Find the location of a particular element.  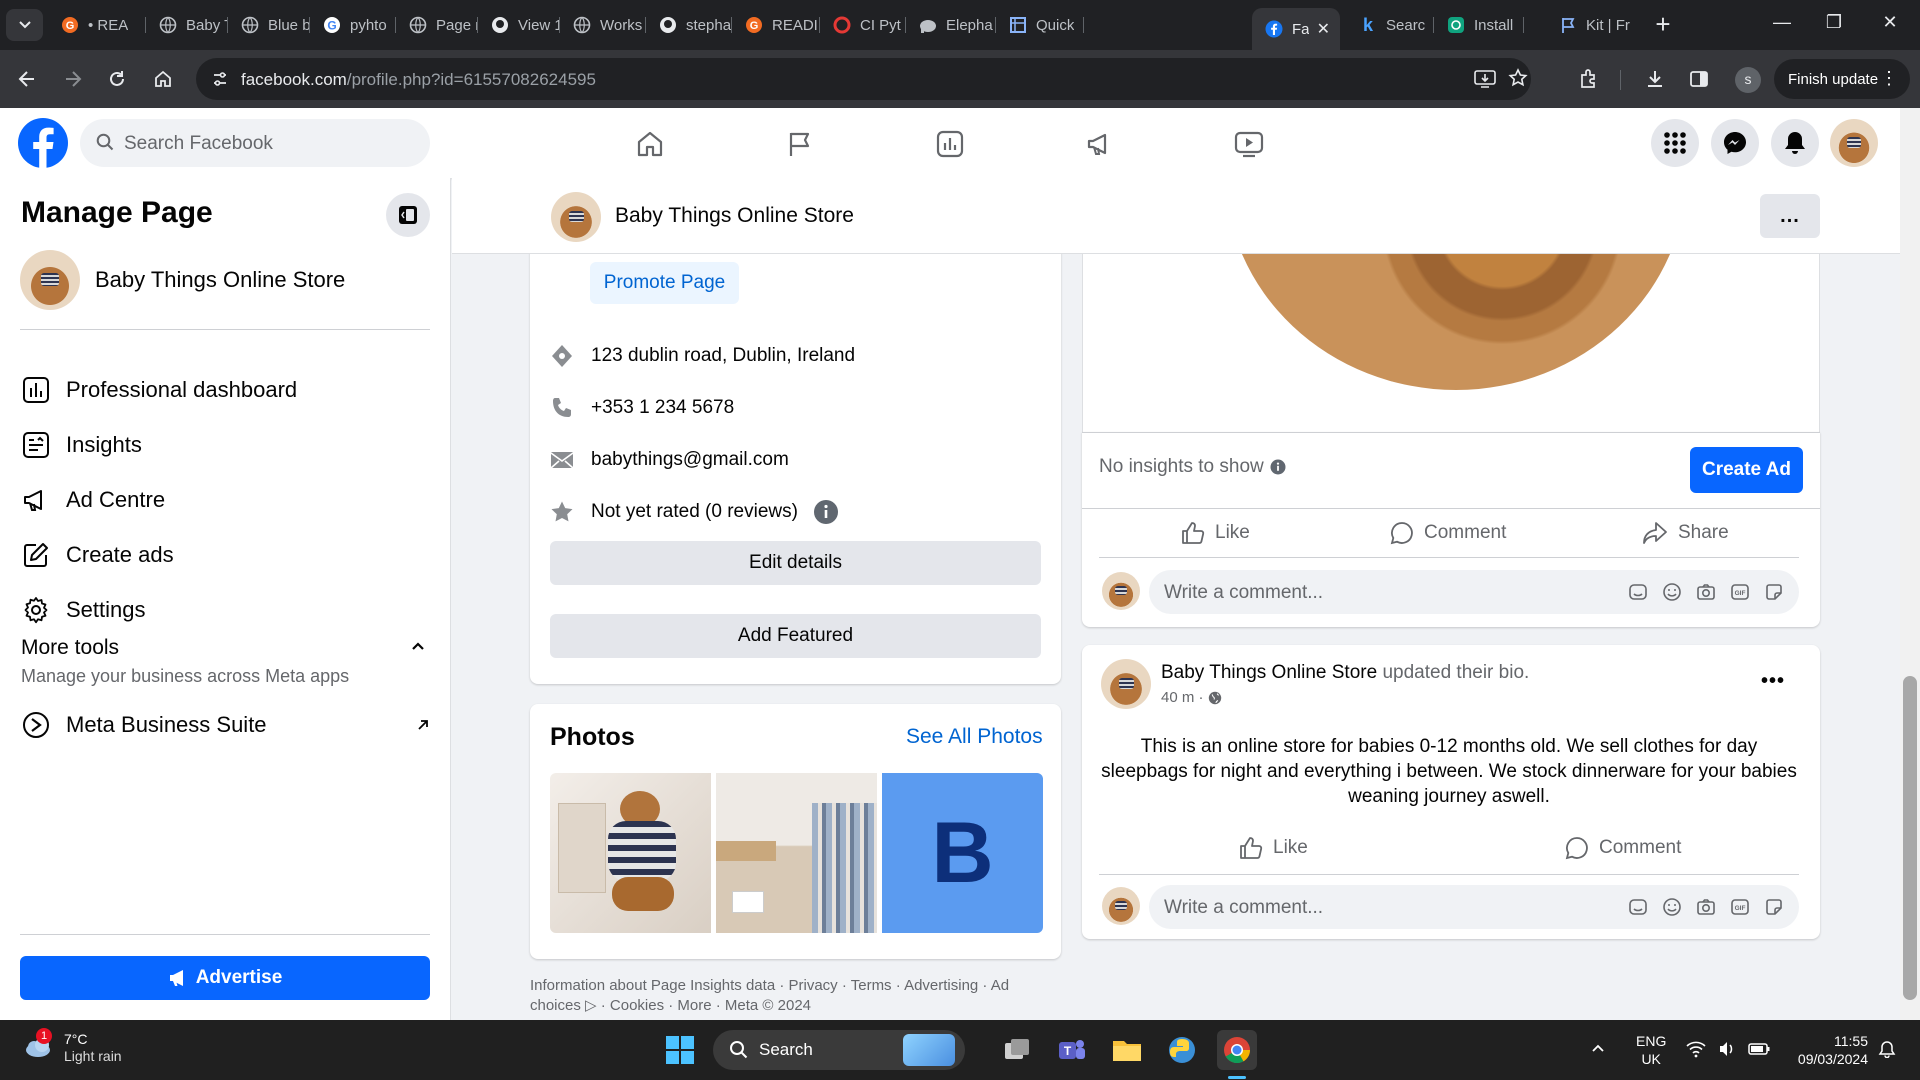

insights-icon is located at coordinates (950, 144).